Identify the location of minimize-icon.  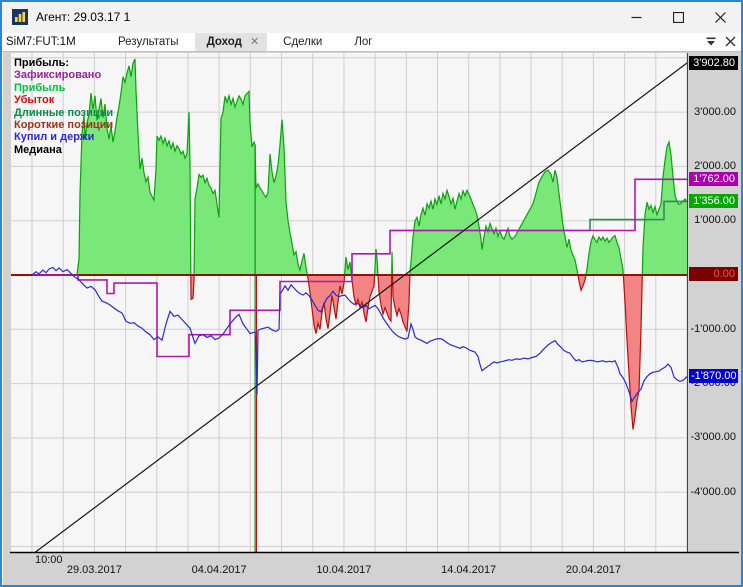
(636, 17).